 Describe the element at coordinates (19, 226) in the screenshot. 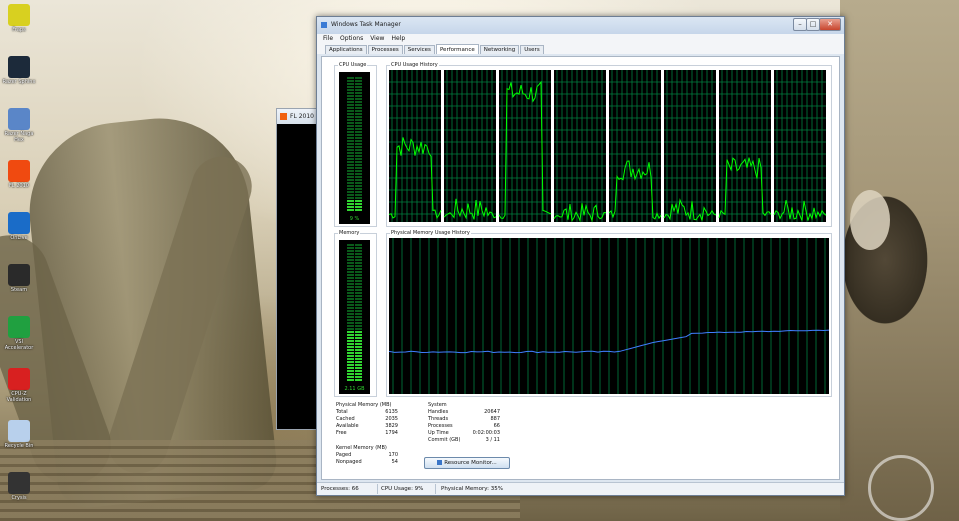

I see `desktop-icon: OnLive` at that location.